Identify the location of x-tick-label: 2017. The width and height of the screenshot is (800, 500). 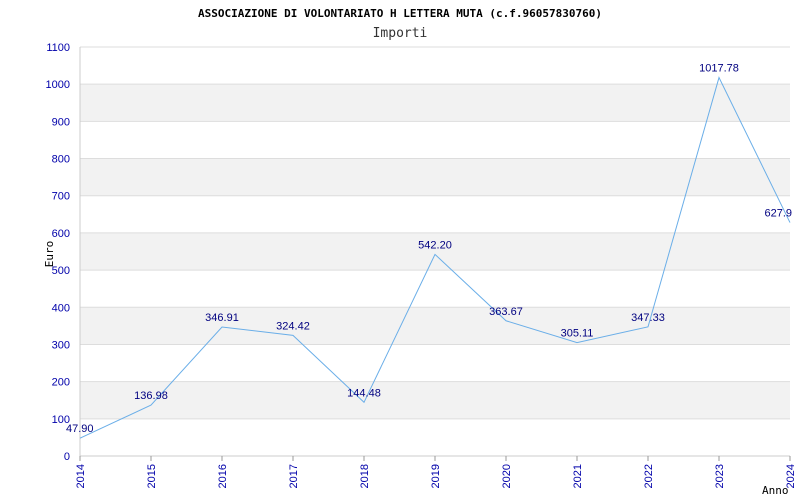
(294, 476).